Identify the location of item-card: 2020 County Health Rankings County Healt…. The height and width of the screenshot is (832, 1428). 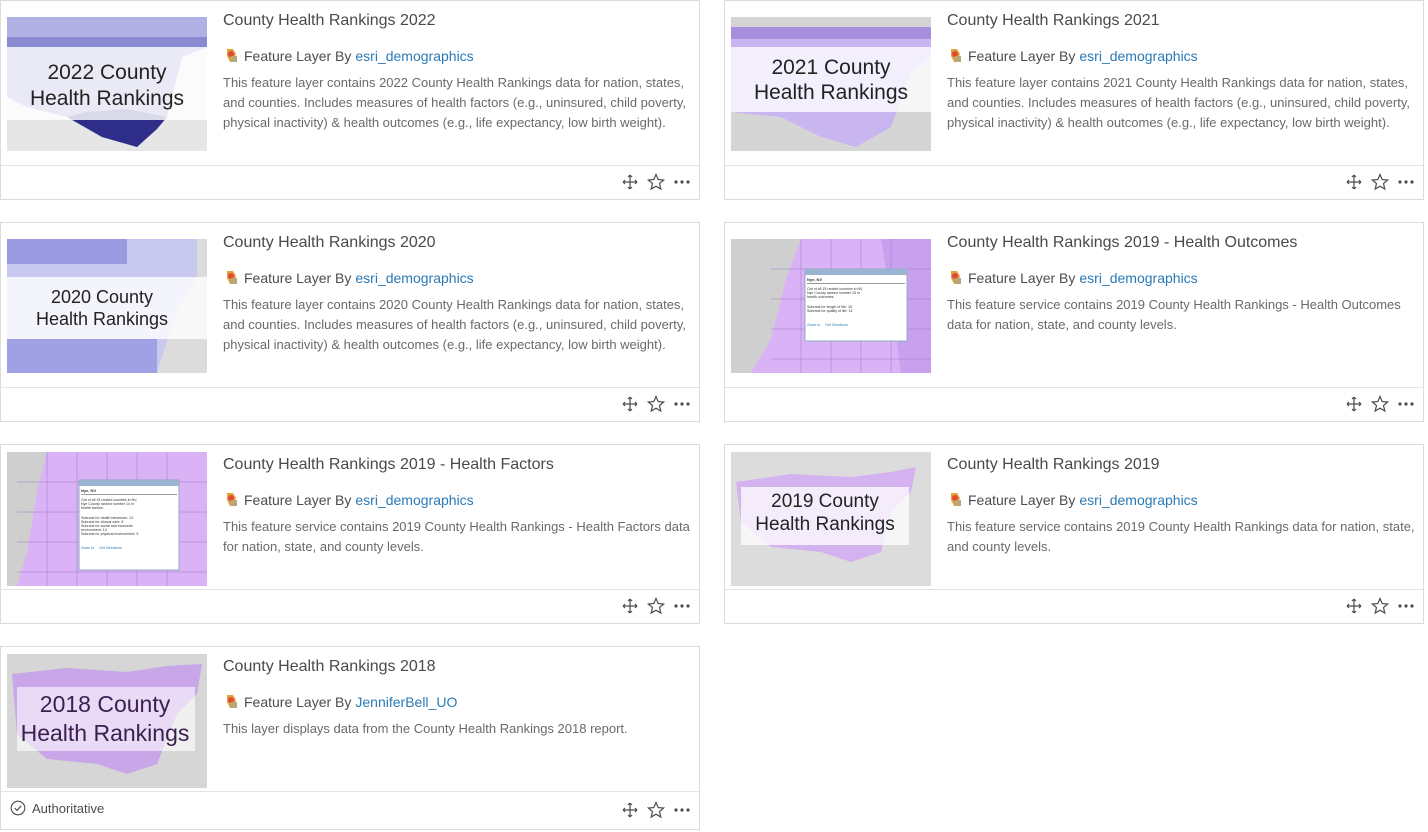
(350, 322).